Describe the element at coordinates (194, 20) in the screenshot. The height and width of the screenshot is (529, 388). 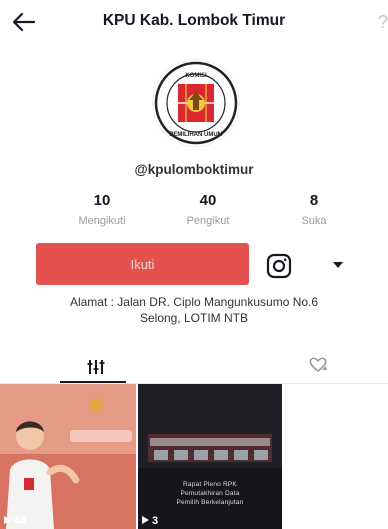
I see `page-title: KPU Kab. Lombok Timur` at that location.